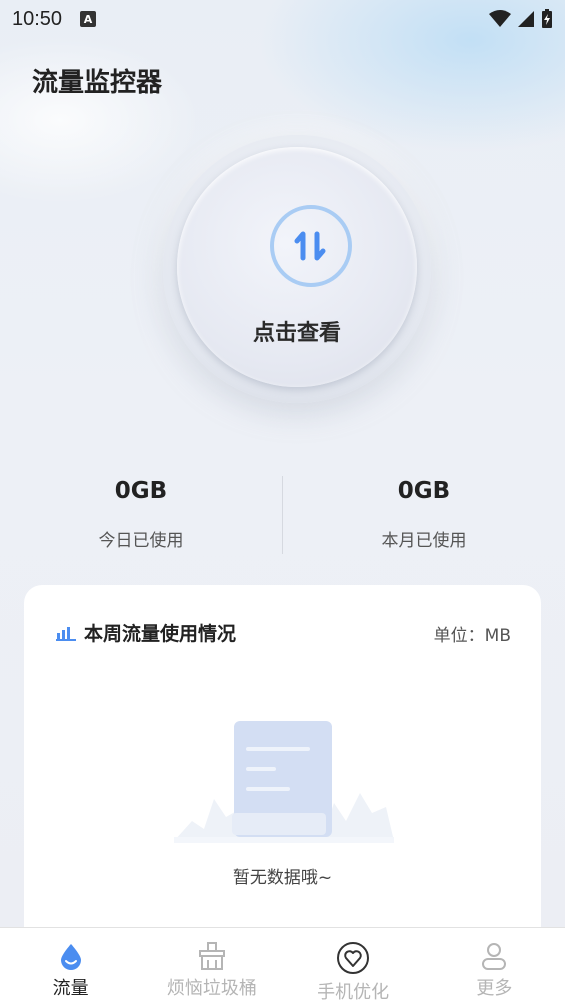 The height and width of the screenshot is (1004, 565). What do you see at coordinates (282, 19) in the screenshot?
I see `status-bar: 10:50 A` at bounding box center [282, 19].